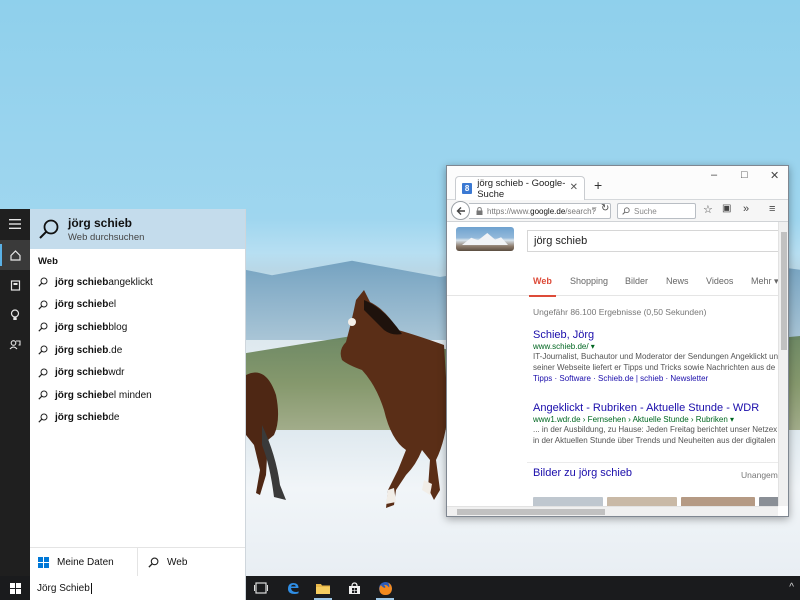 The height and width of the screenshot is (600, 800). What do you see at coordinates (772, 209) in the screenshot?
I see `hamburger-menu-icon: ≡` at bounding box center [772, 209].